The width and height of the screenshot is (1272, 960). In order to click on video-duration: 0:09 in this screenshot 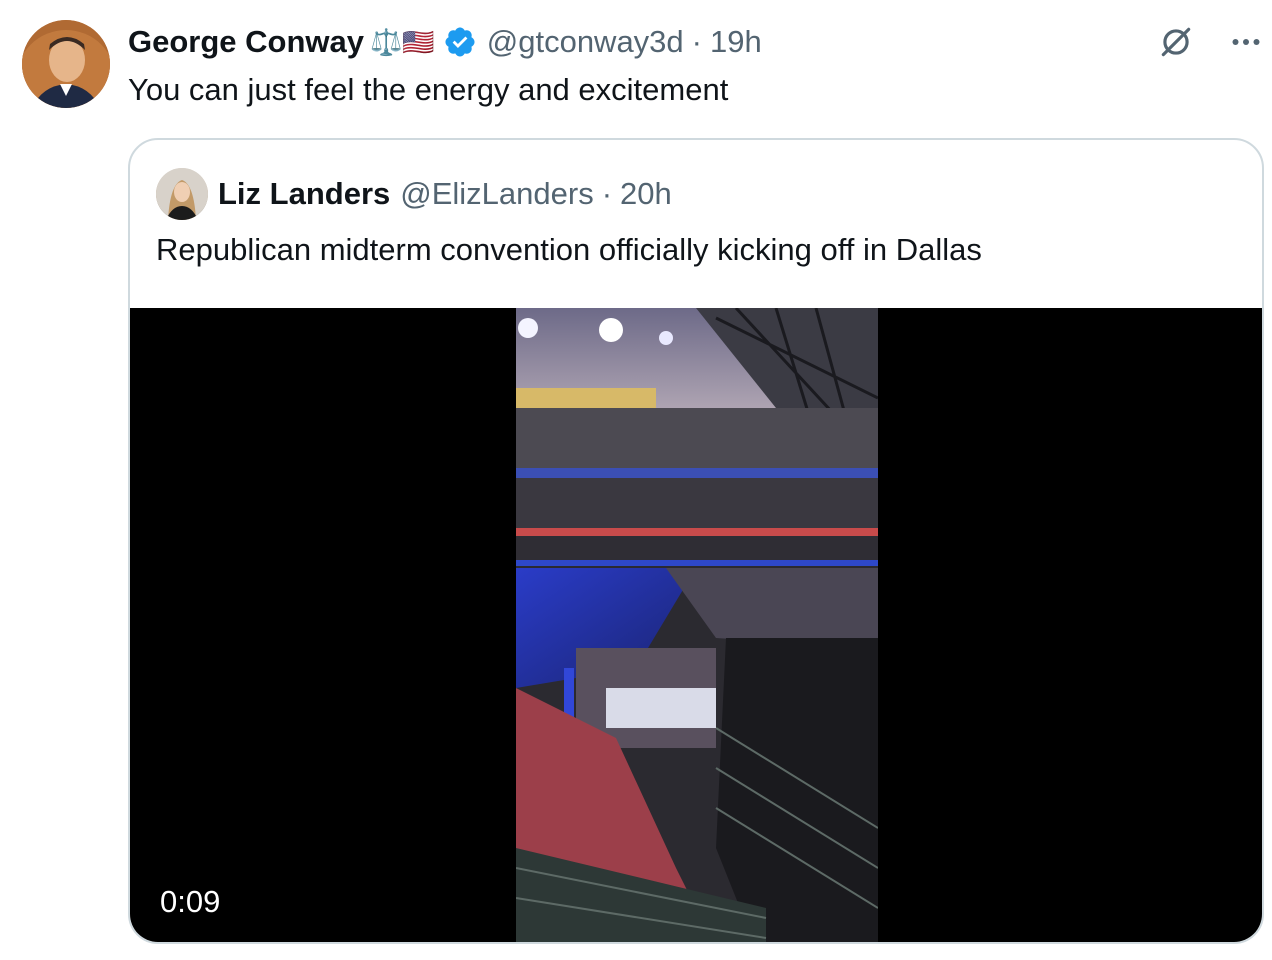, I will do `click(190, 901)`.